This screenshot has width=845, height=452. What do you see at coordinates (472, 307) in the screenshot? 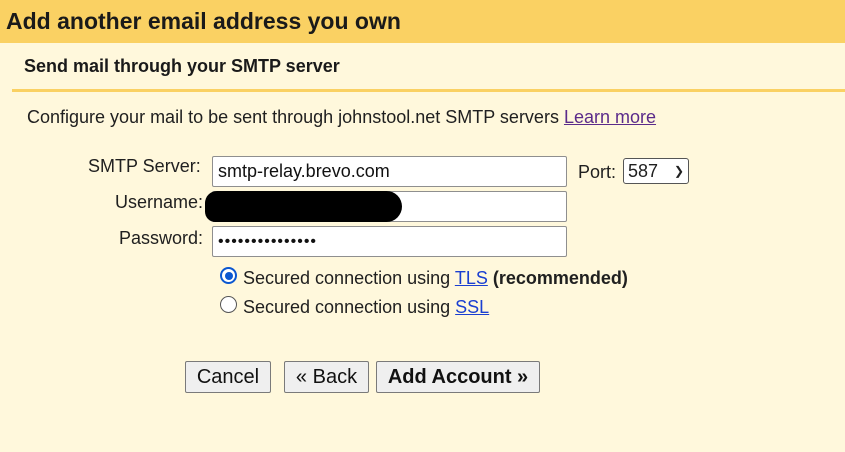
I see `ssl-link: SSL` at bounding box center [472, 307].